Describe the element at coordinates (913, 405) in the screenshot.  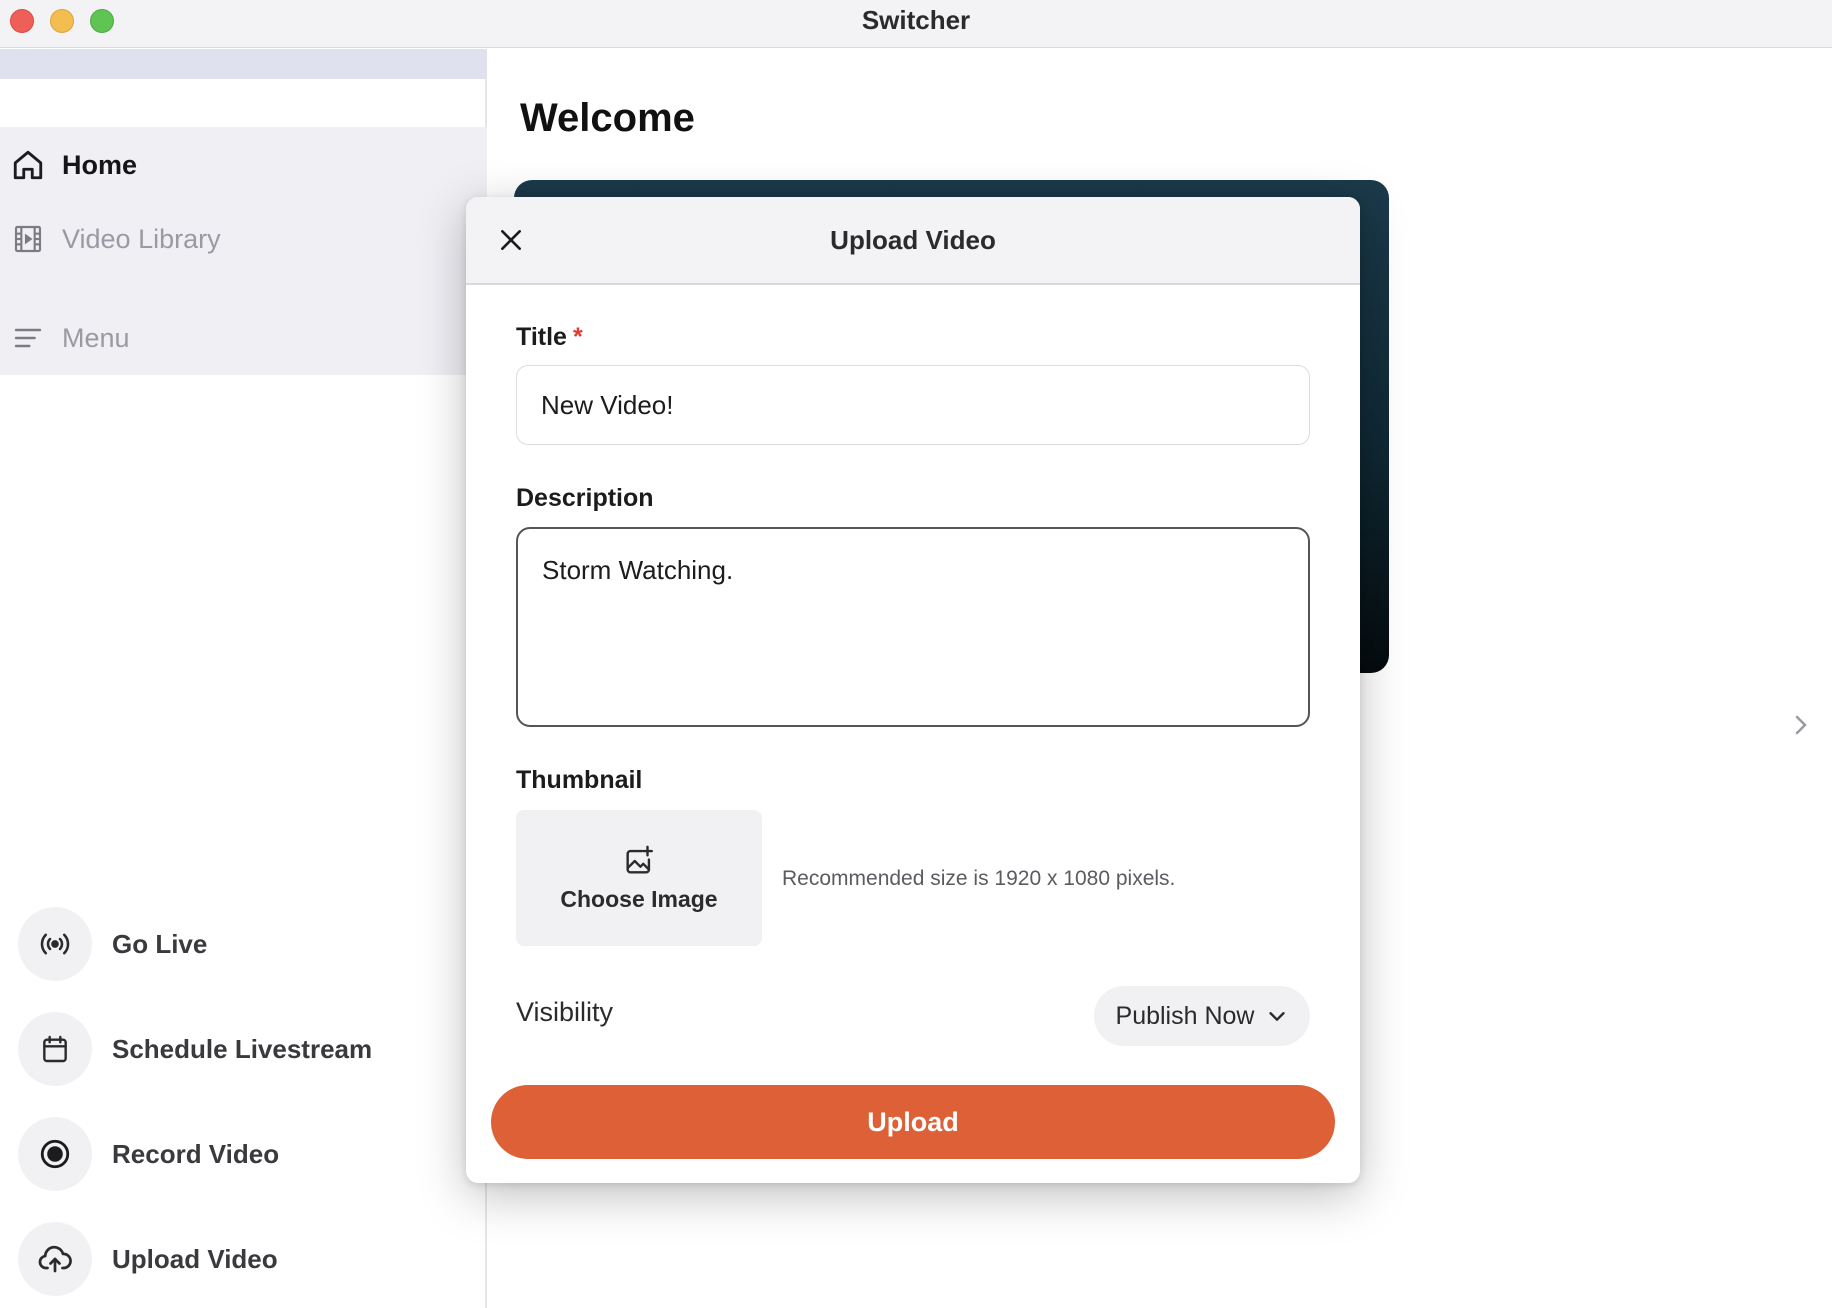
I see `title-input: New Video!` at that location.